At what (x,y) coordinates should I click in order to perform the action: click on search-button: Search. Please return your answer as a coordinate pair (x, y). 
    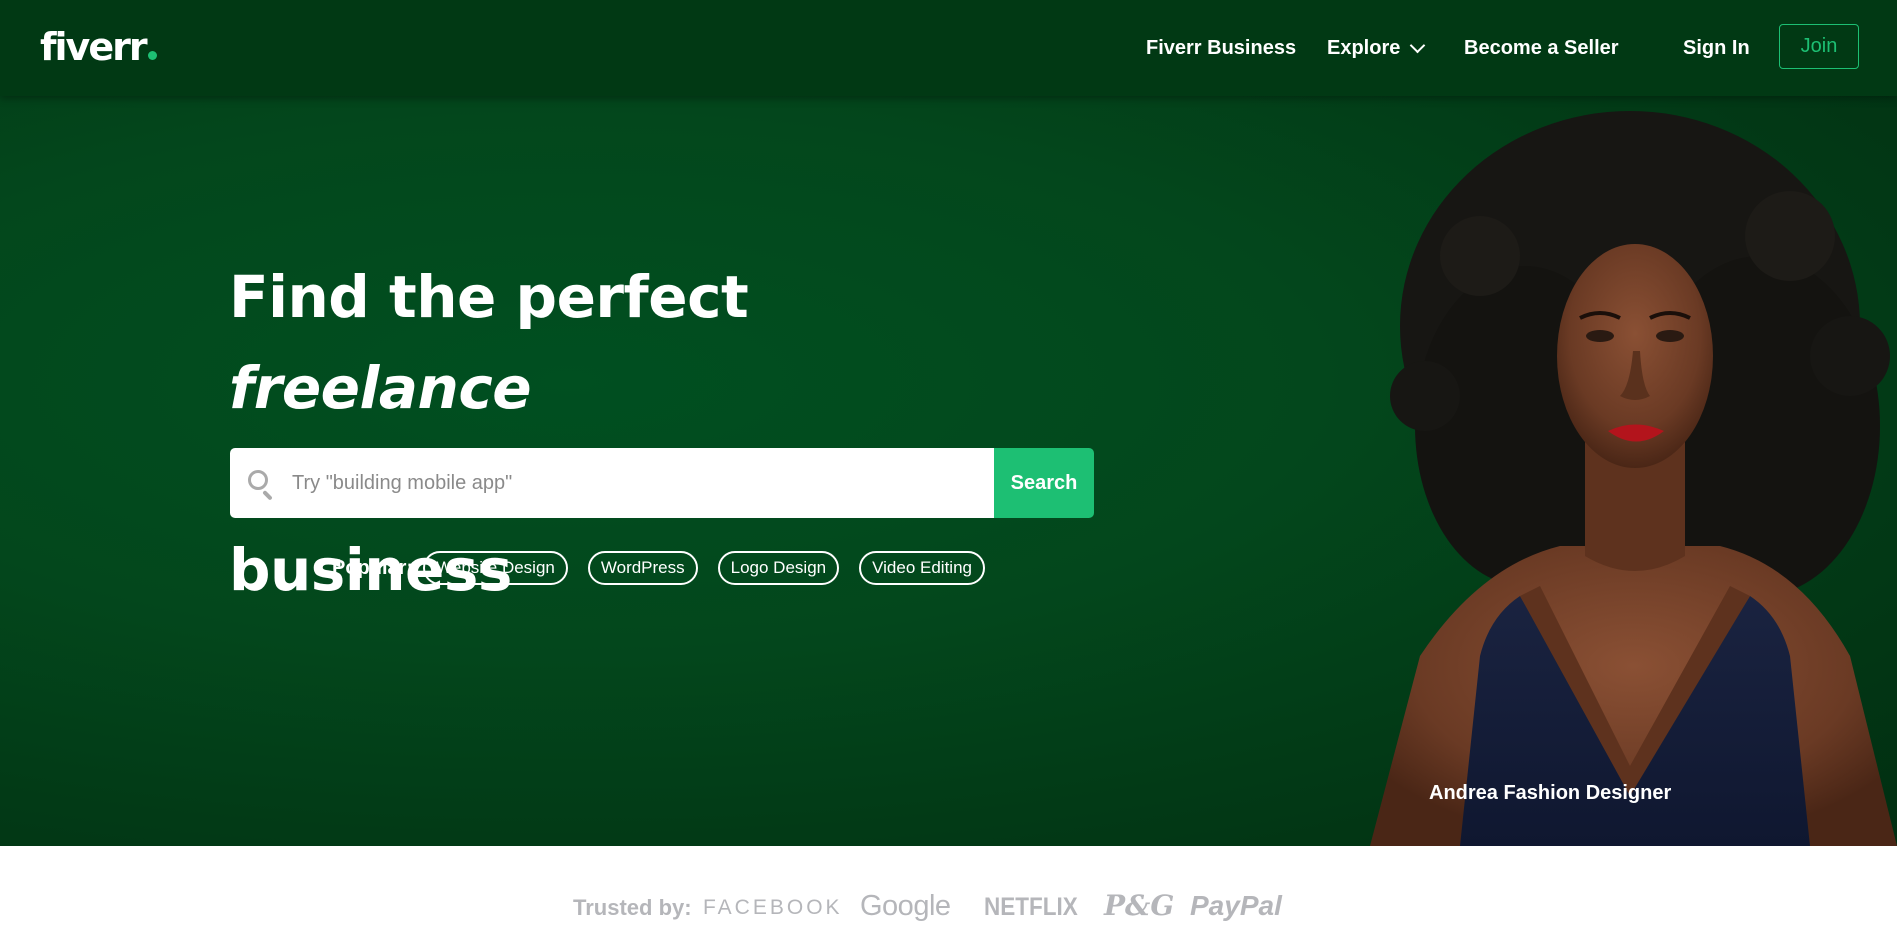
    Looking at the image, I should click on (1044, 483).